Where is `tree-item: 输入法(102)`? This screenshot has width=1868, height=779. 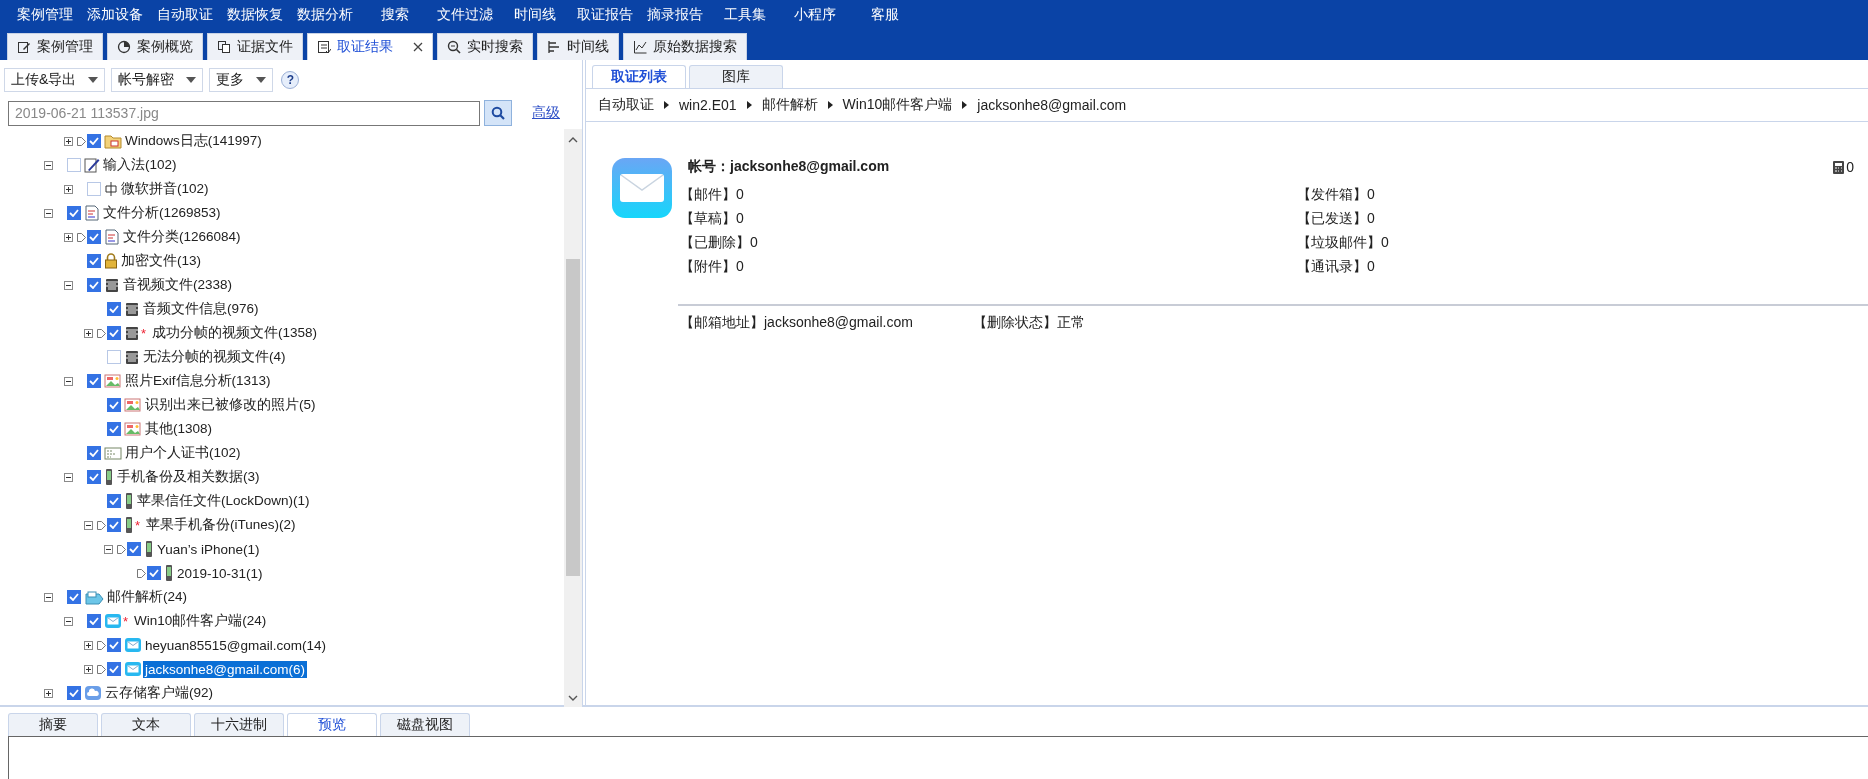
tree-item: 输入法(102) is located at coordinates (140, 165).